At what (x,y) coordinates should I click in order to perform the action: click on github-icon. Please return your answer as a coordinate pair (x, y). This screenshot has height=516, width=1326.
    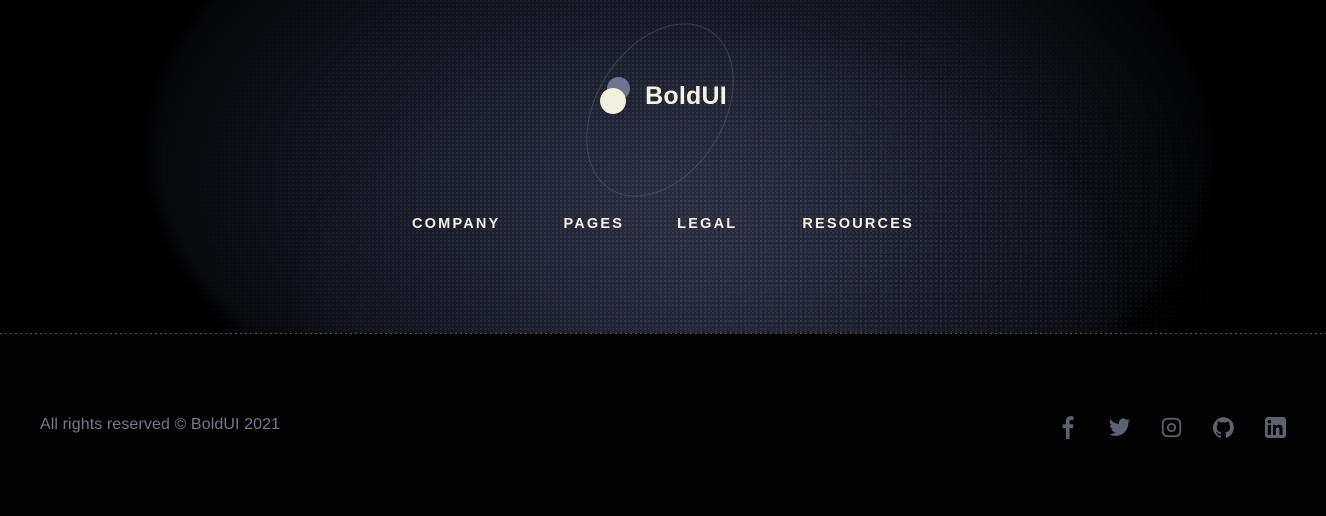
    Looking at the image, I should click on (1223, 427).